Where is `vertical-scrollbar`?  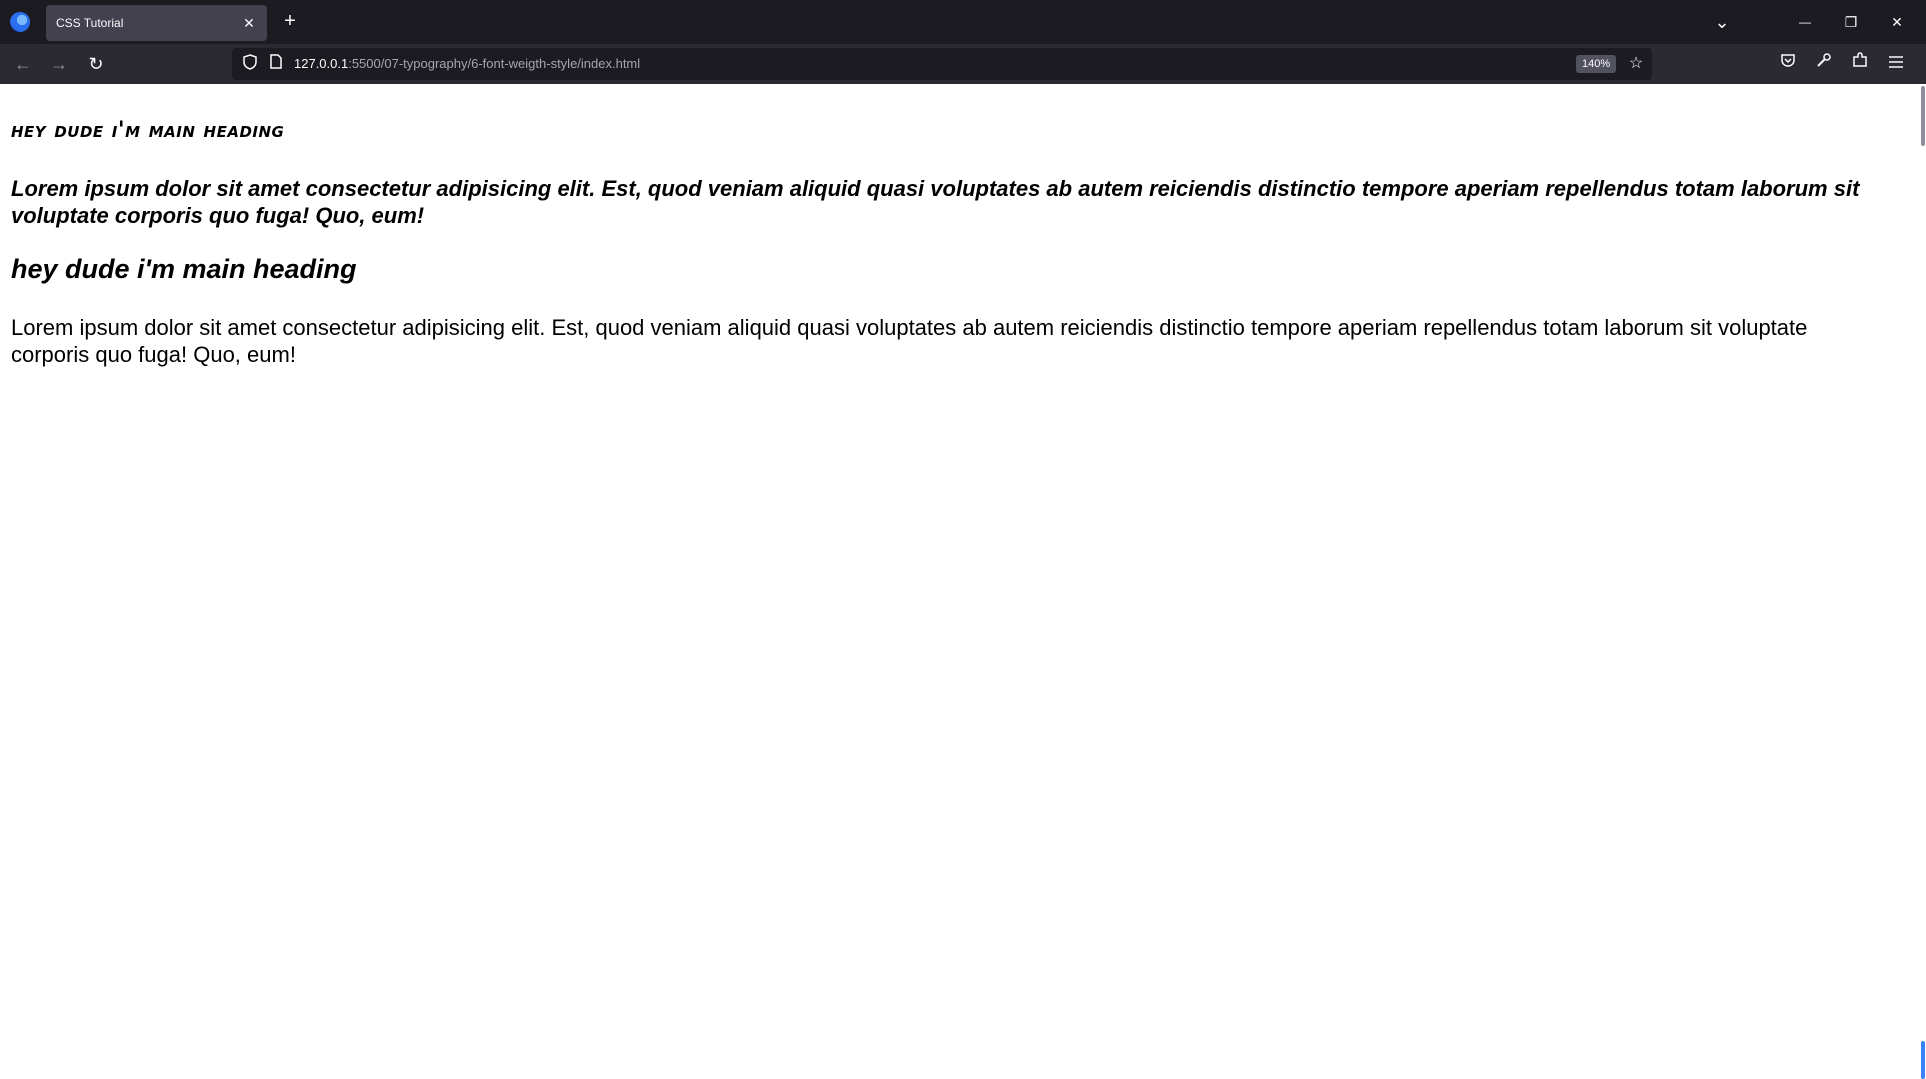
vertical-scrollbar is located at coordinates (1923, 581).